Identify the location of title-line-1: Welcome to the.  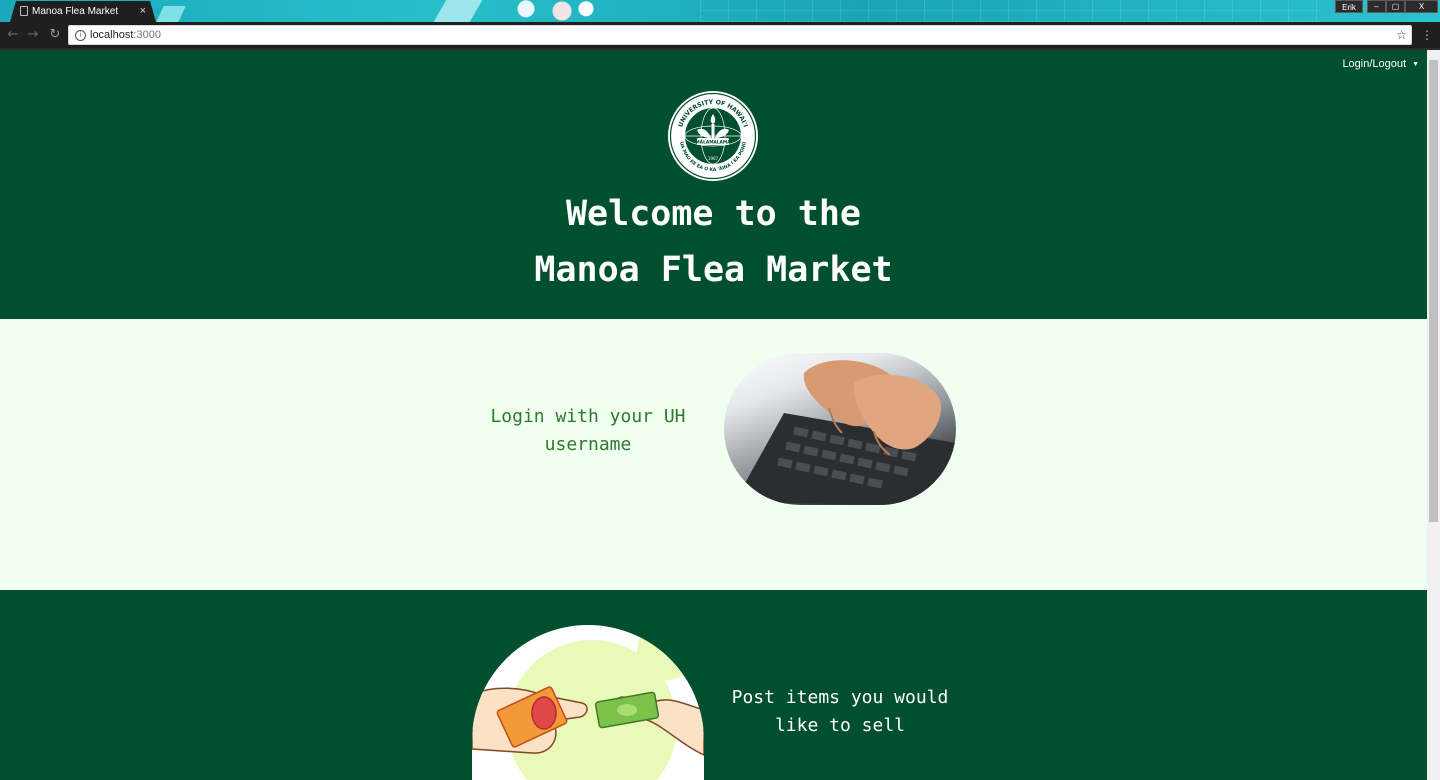
(713, 214).